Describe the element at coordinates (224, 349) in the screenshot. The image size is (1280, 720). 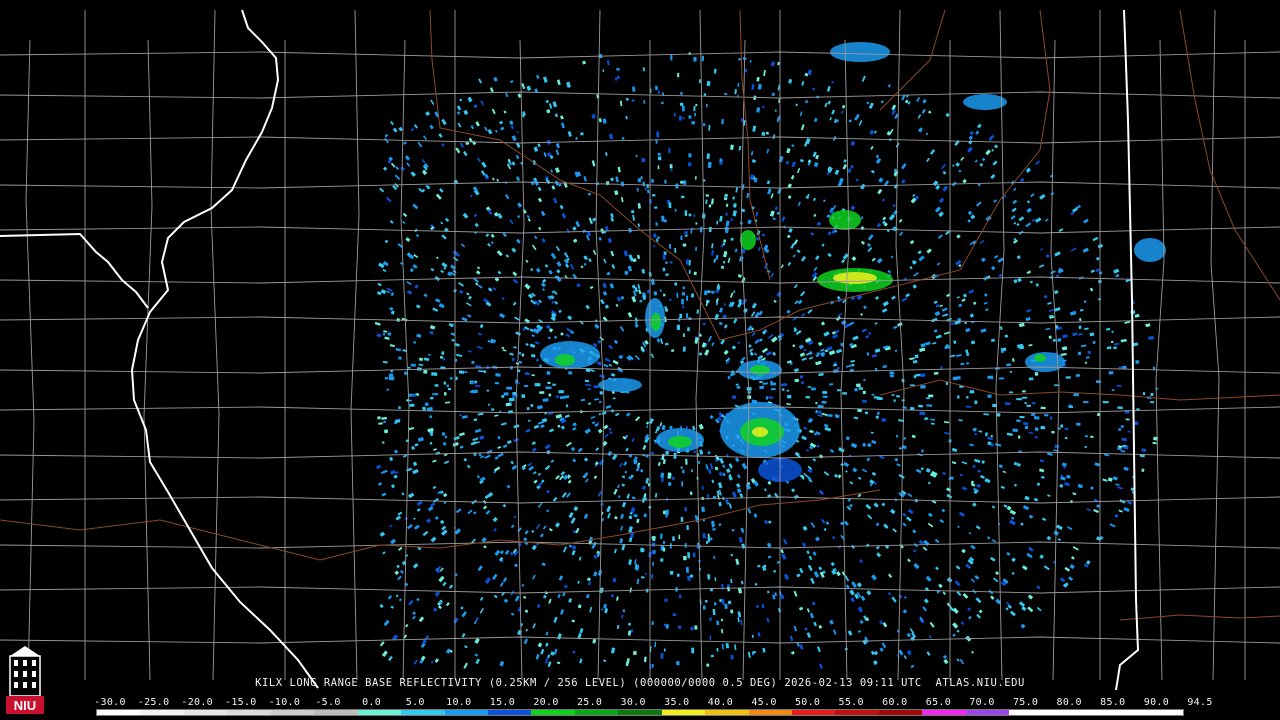
I see `state-line-west` at that location.